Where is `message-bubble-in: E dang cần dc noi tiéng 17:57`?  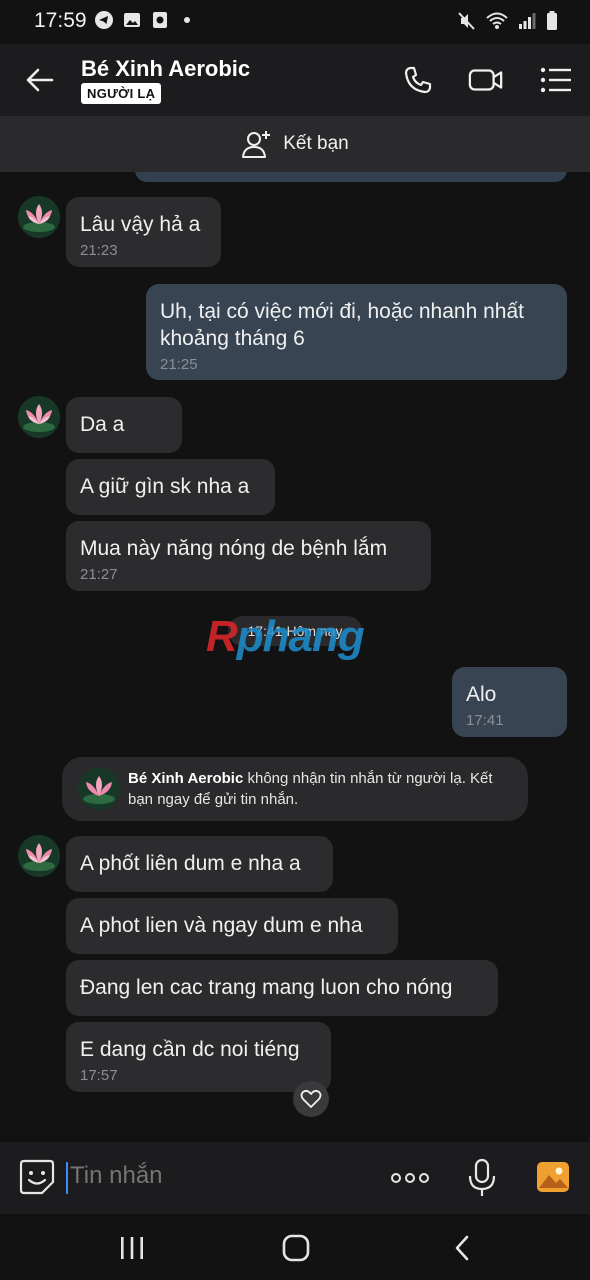
message-bubble-in: E dang cần dc noi tiéng 17:57 is located at coordinates (198, 1057).